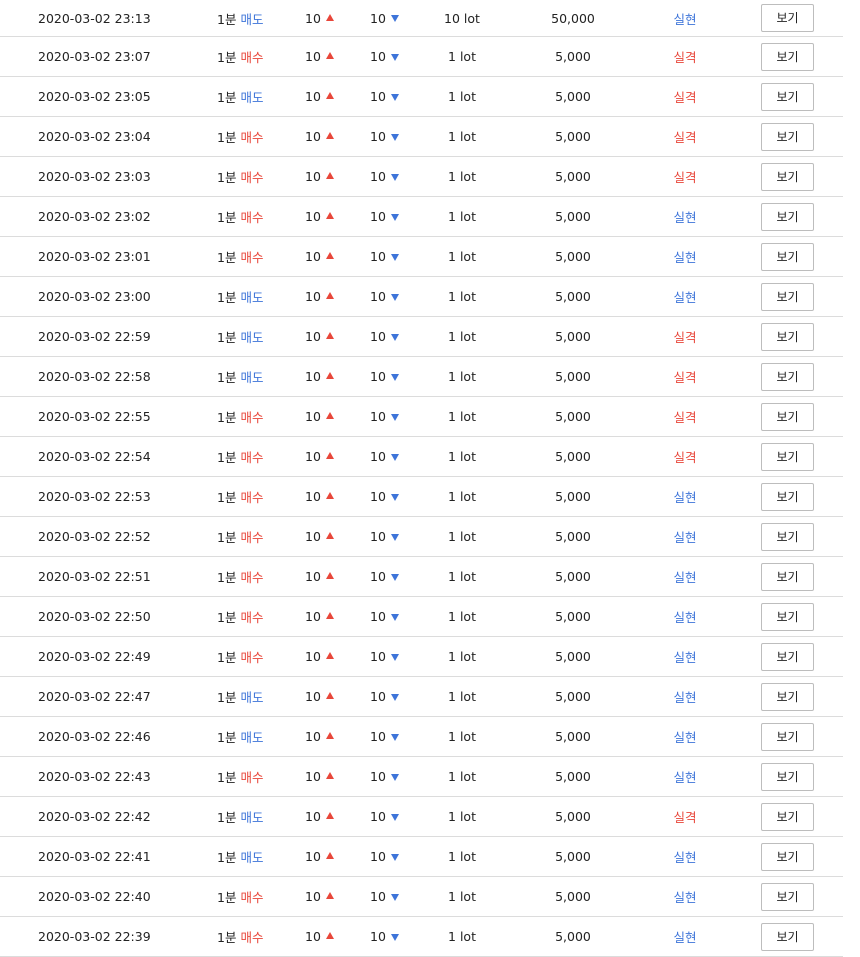 Image resolution: width=860 pixels, height=957 pixels. What do you see at coordinates (94, 296) in the screenshot?
I see `trade-datetime: 2020-03-02 23:00` at bounding box center [94, 296].